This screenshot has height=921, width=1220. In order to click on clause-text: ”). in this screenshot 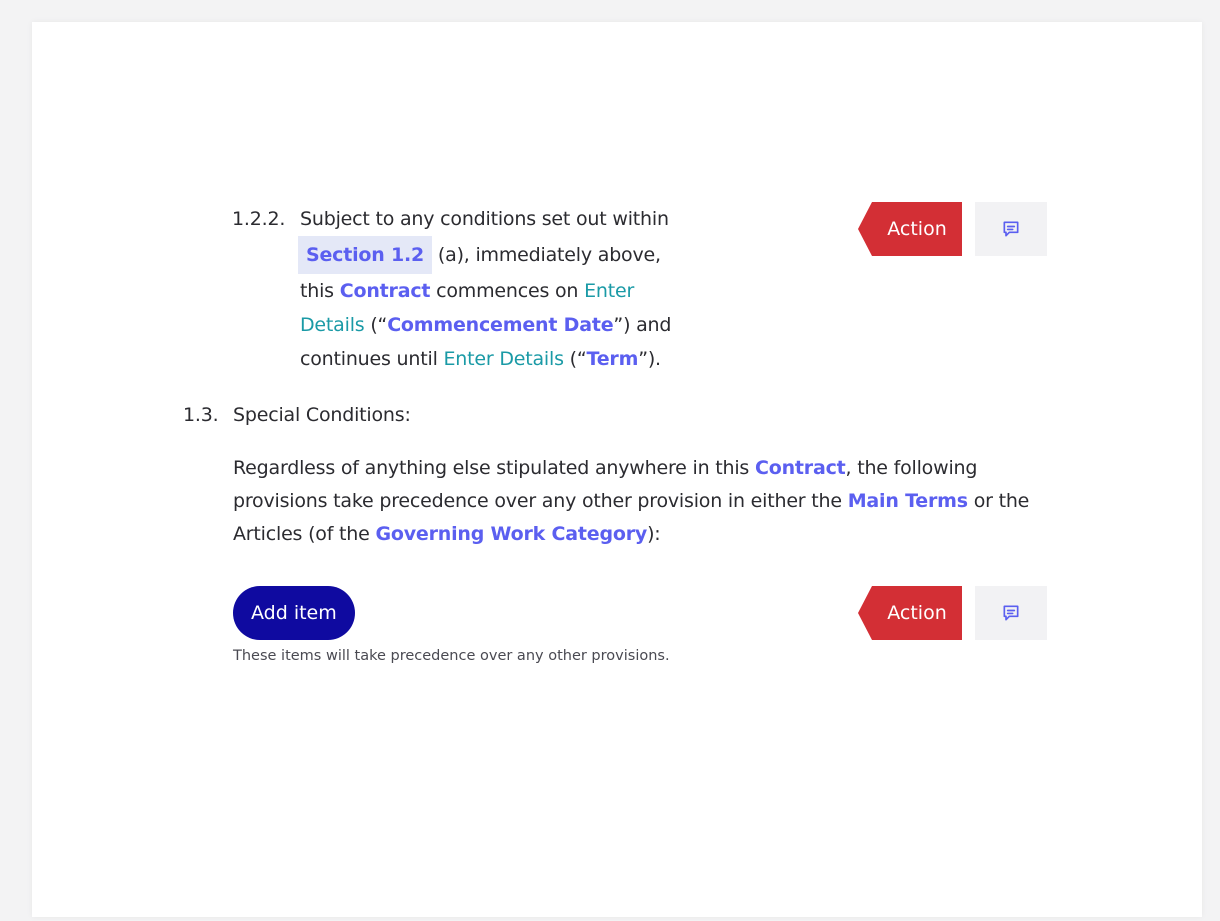, I will do `click(649, 359)`.